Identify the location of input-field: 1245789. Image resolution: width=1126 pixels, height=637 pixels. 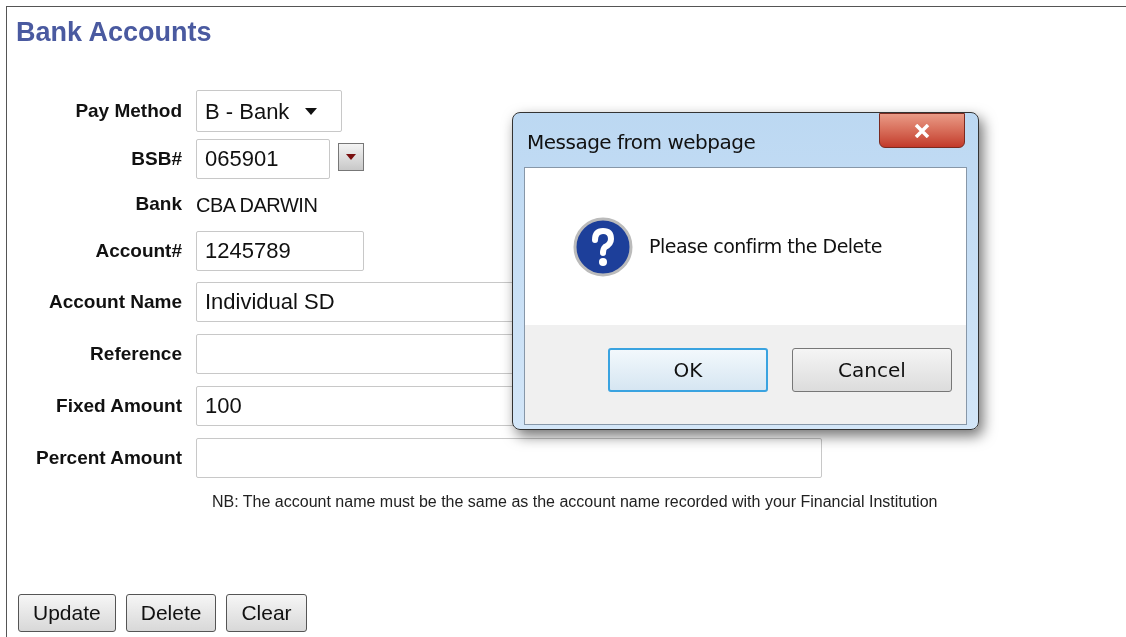
(280, 251).